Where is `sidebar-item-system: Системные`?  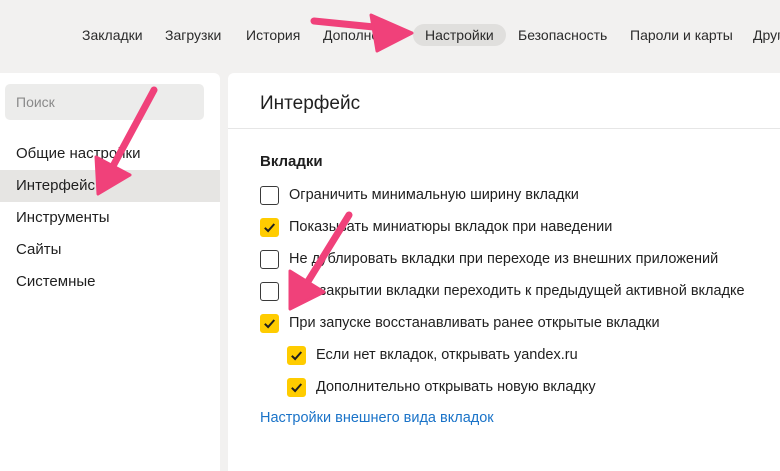
sidebar-item-system: Системные is located at coordinates (110, 282).